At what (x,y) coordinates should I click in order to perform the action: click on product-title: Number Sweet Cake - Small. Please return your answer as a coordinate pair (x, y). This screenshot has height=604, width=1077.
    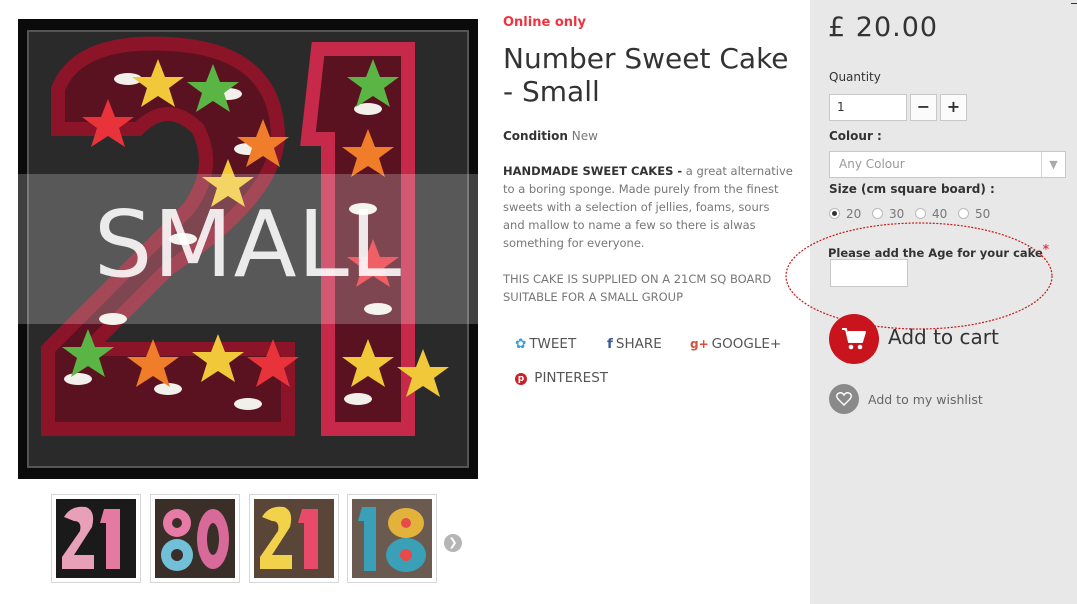
    Looking at the image, I should click on (646, 75).